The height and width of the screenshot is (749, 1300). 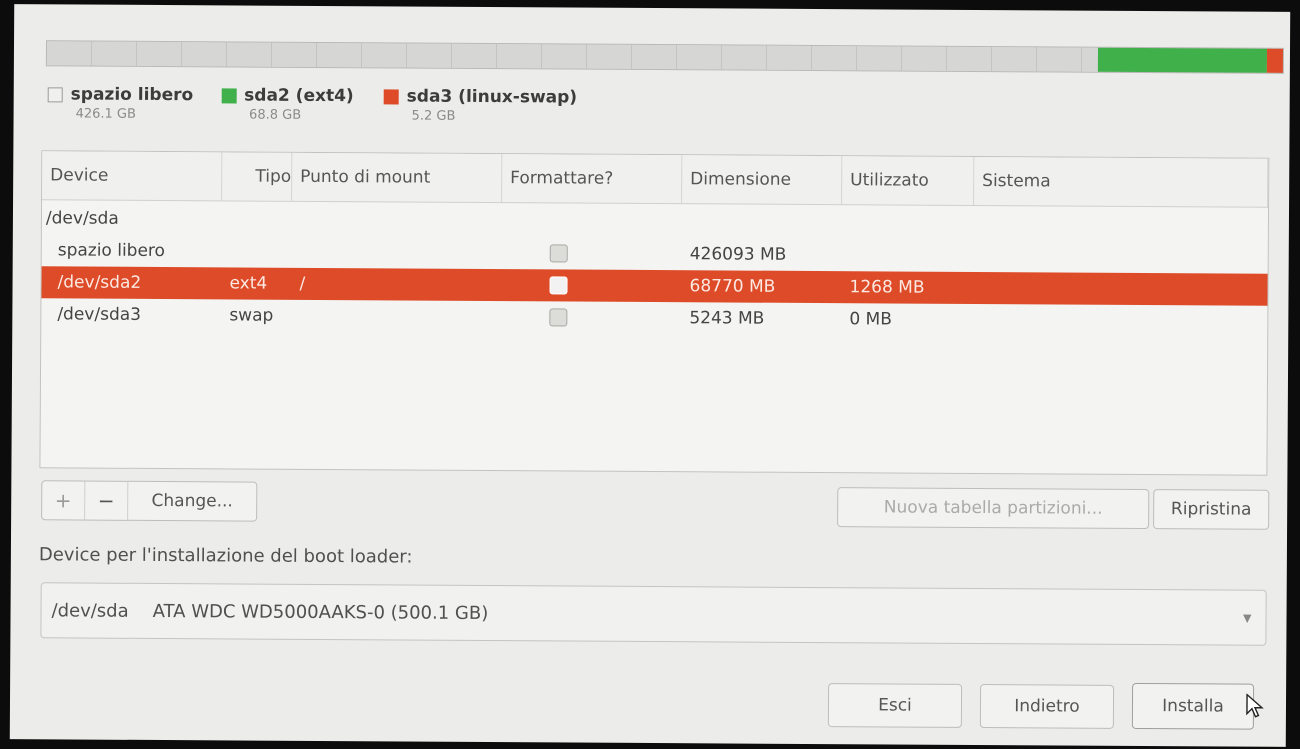 I want to click on bootloader-device: /dev/sda, so click(x=90, y=610).